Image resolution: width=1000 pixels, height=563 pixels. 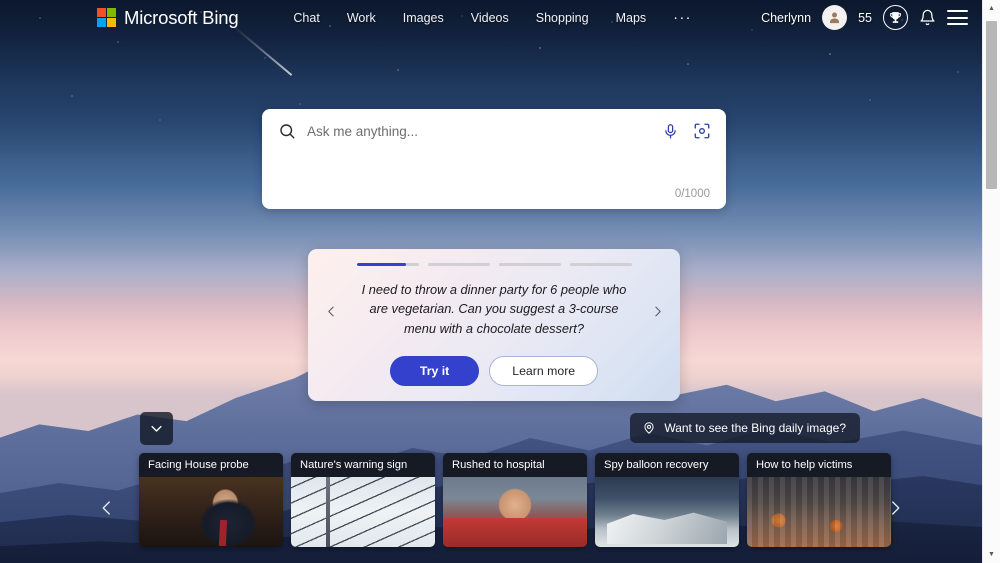 What do you see at coordinates (479, 131) in the screenshot?
I see `search-input` at bounding box center [479, 131].